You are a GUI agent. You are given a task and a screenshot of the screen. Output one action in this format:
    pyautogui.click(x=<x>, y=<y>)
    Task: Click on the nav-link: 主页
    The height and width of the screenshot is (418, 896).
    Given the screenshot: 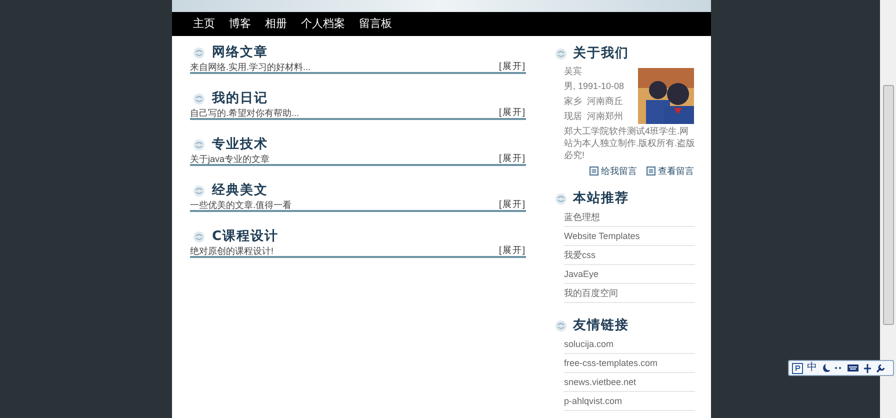 What is the action you would take?
    pyautogui.click(x=204, y=24)
    